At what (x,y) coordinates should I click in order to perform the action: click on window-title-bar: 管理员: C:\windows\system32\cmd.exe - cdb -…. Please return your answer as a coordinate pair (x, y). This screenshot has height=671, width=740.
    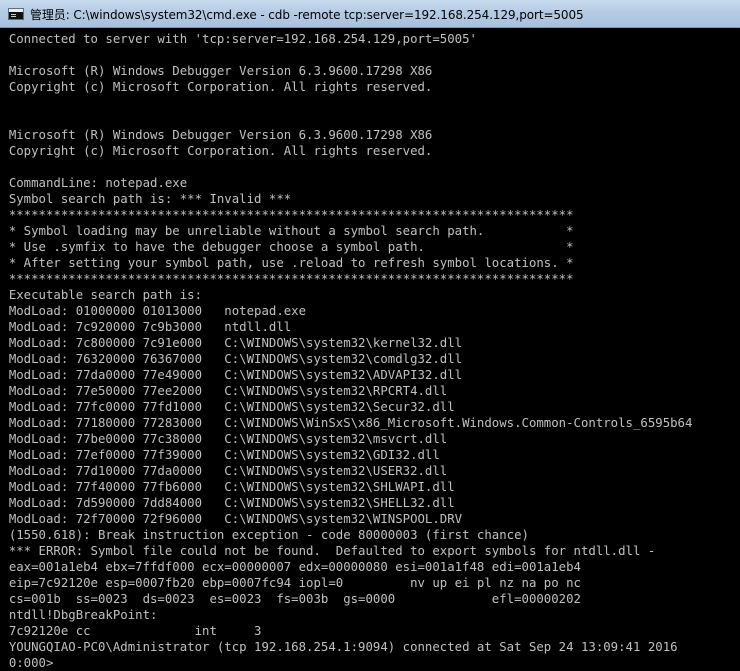
    Looking at the image, I should click on (370, 14).